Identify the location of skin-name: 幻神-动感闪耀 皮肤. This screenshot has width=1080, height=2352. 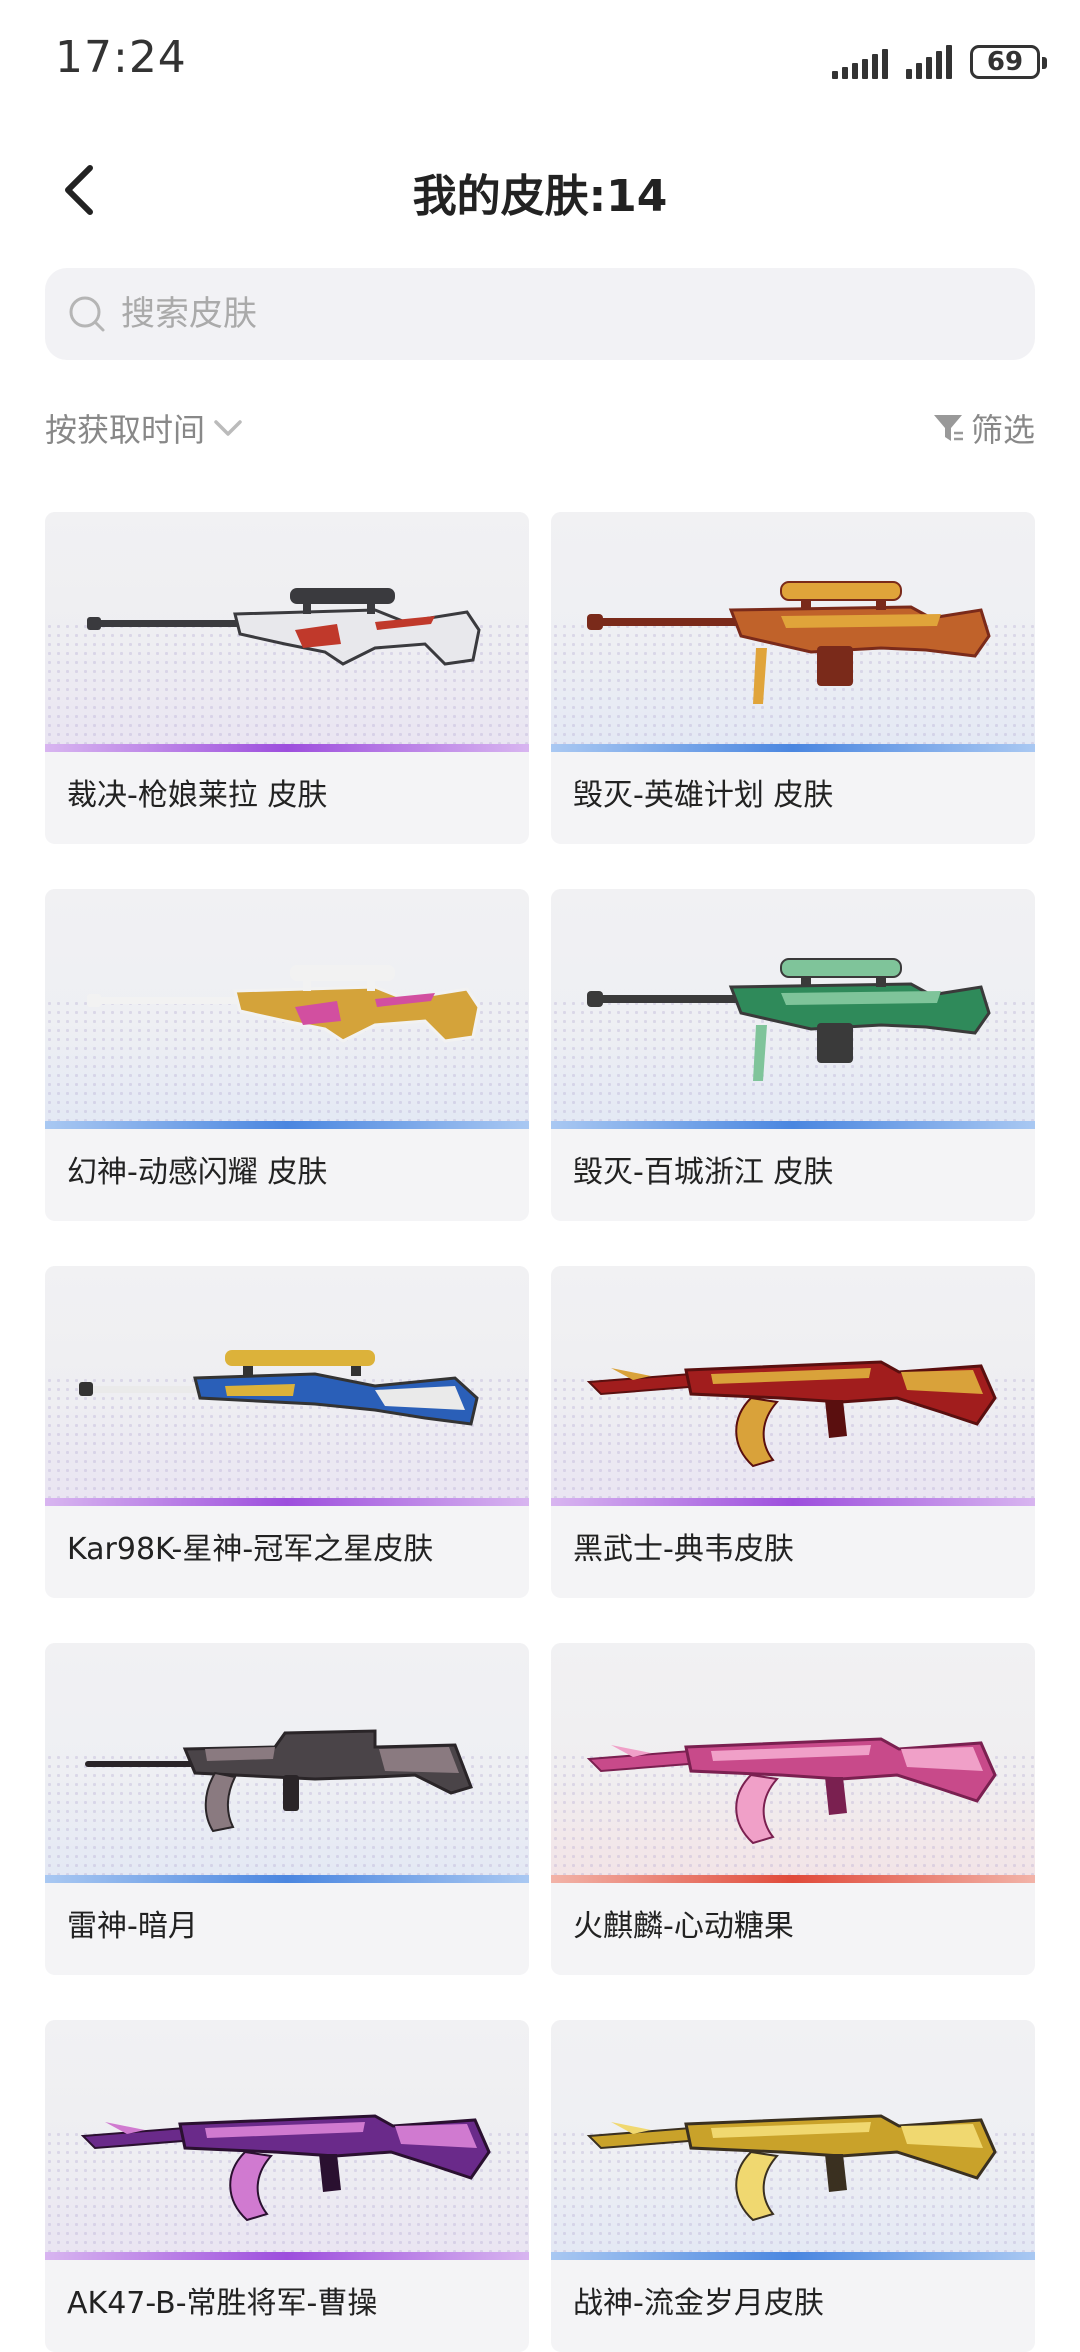
(197, 1172).